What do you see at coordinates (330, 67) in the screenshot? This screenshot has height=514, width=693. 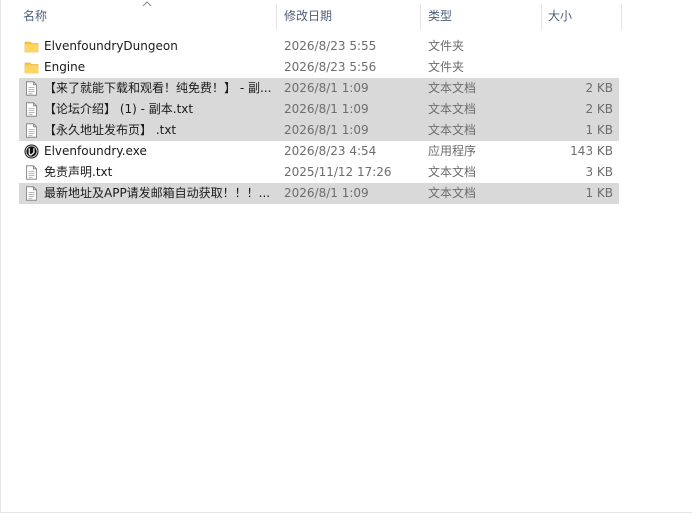 I see `file-modified-date: 2026/8/23 5:56` at bounding box center [330, 67].